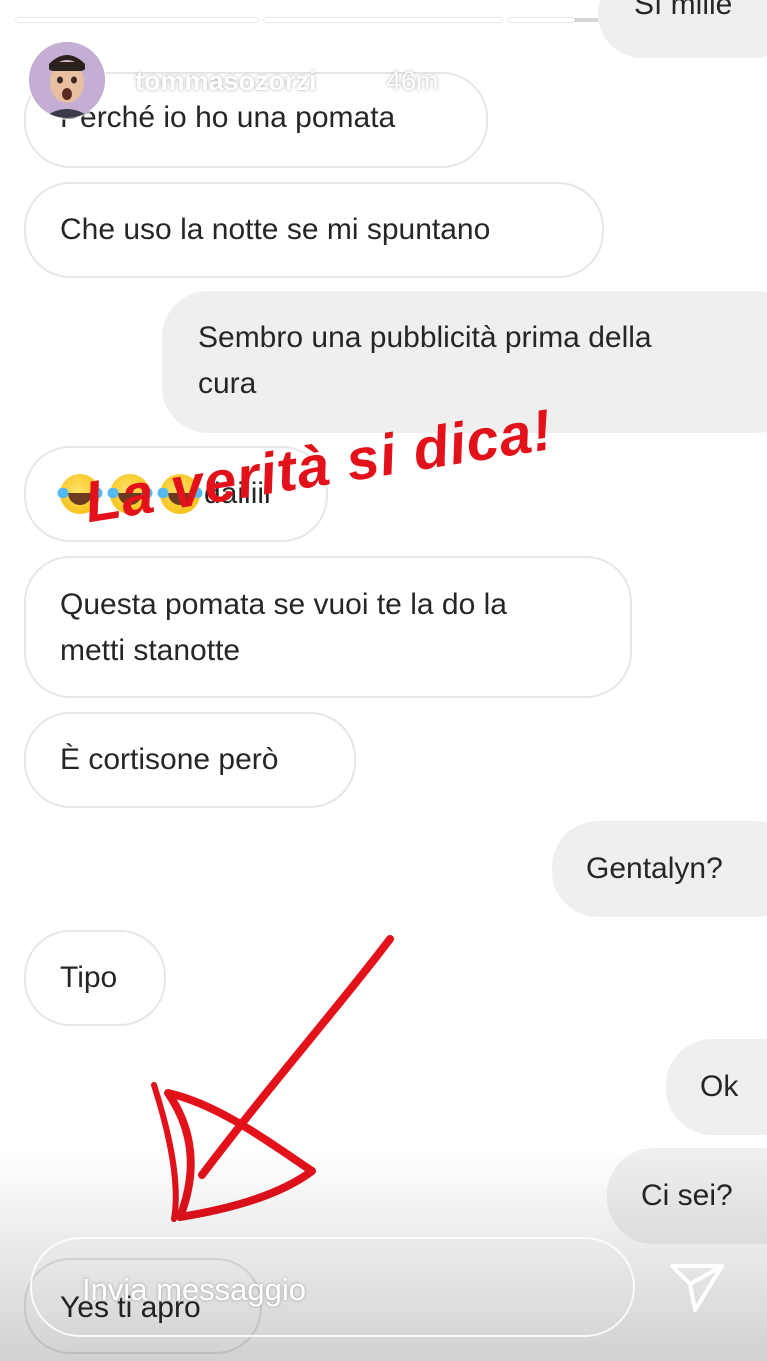 The height and width of the screenshot is (1361, 767). Describe the element at coordinates (272, 1078) in the screenshot. I see `red-arrow-drawing` at that location.